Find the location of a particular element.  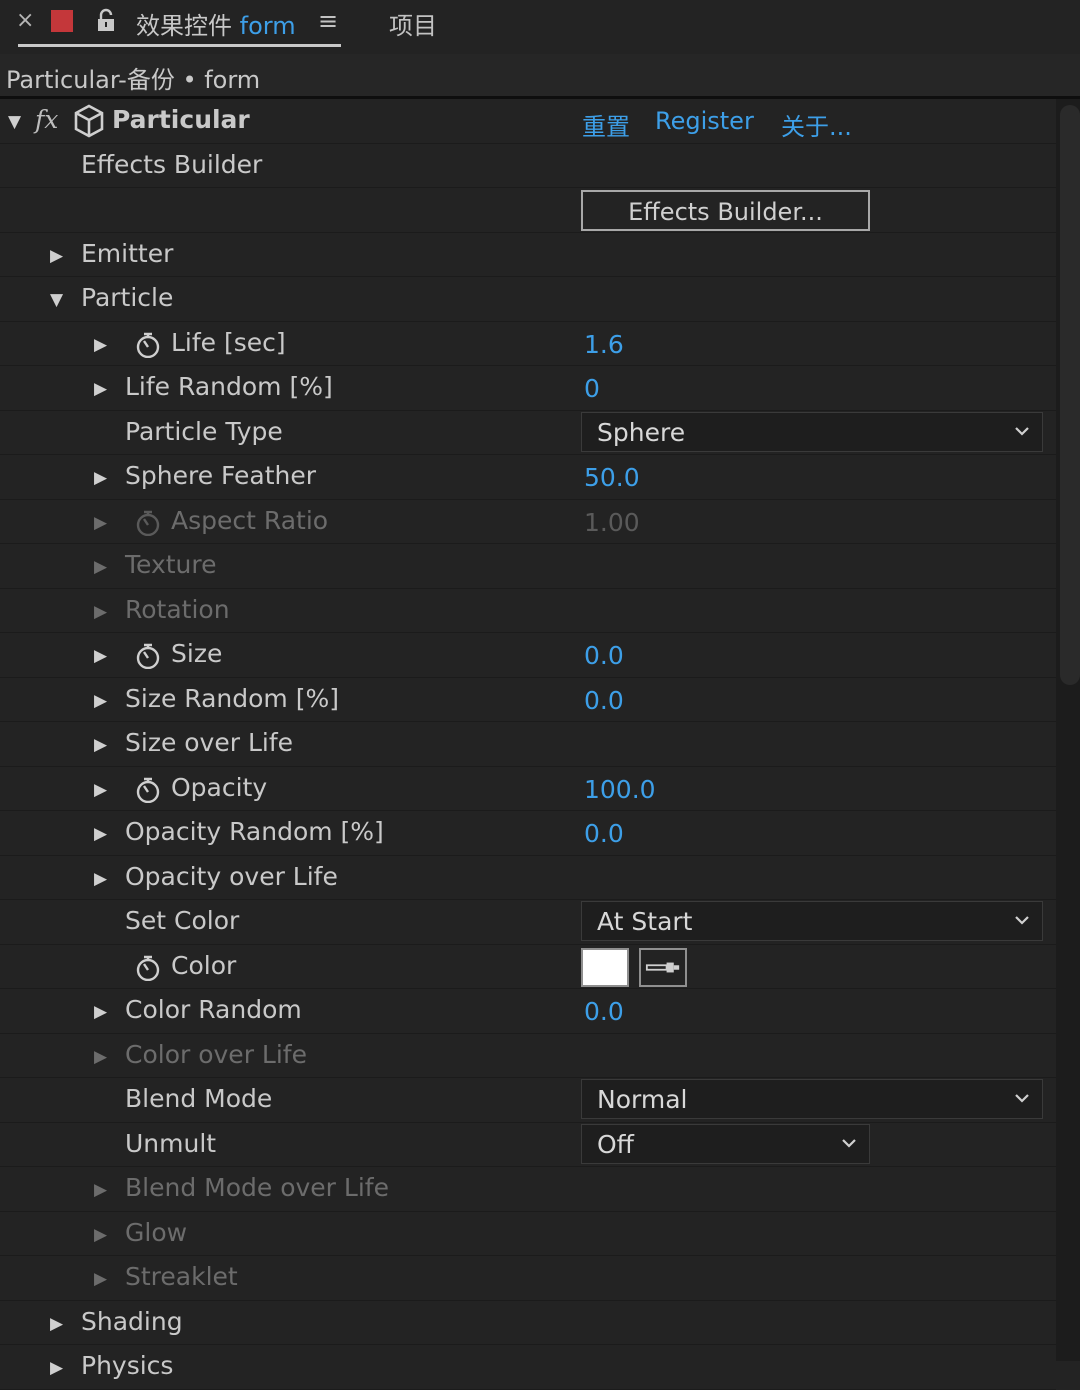

group-row-color-over-life: ▶ Color over Life is located at coordinates (528, 1056).